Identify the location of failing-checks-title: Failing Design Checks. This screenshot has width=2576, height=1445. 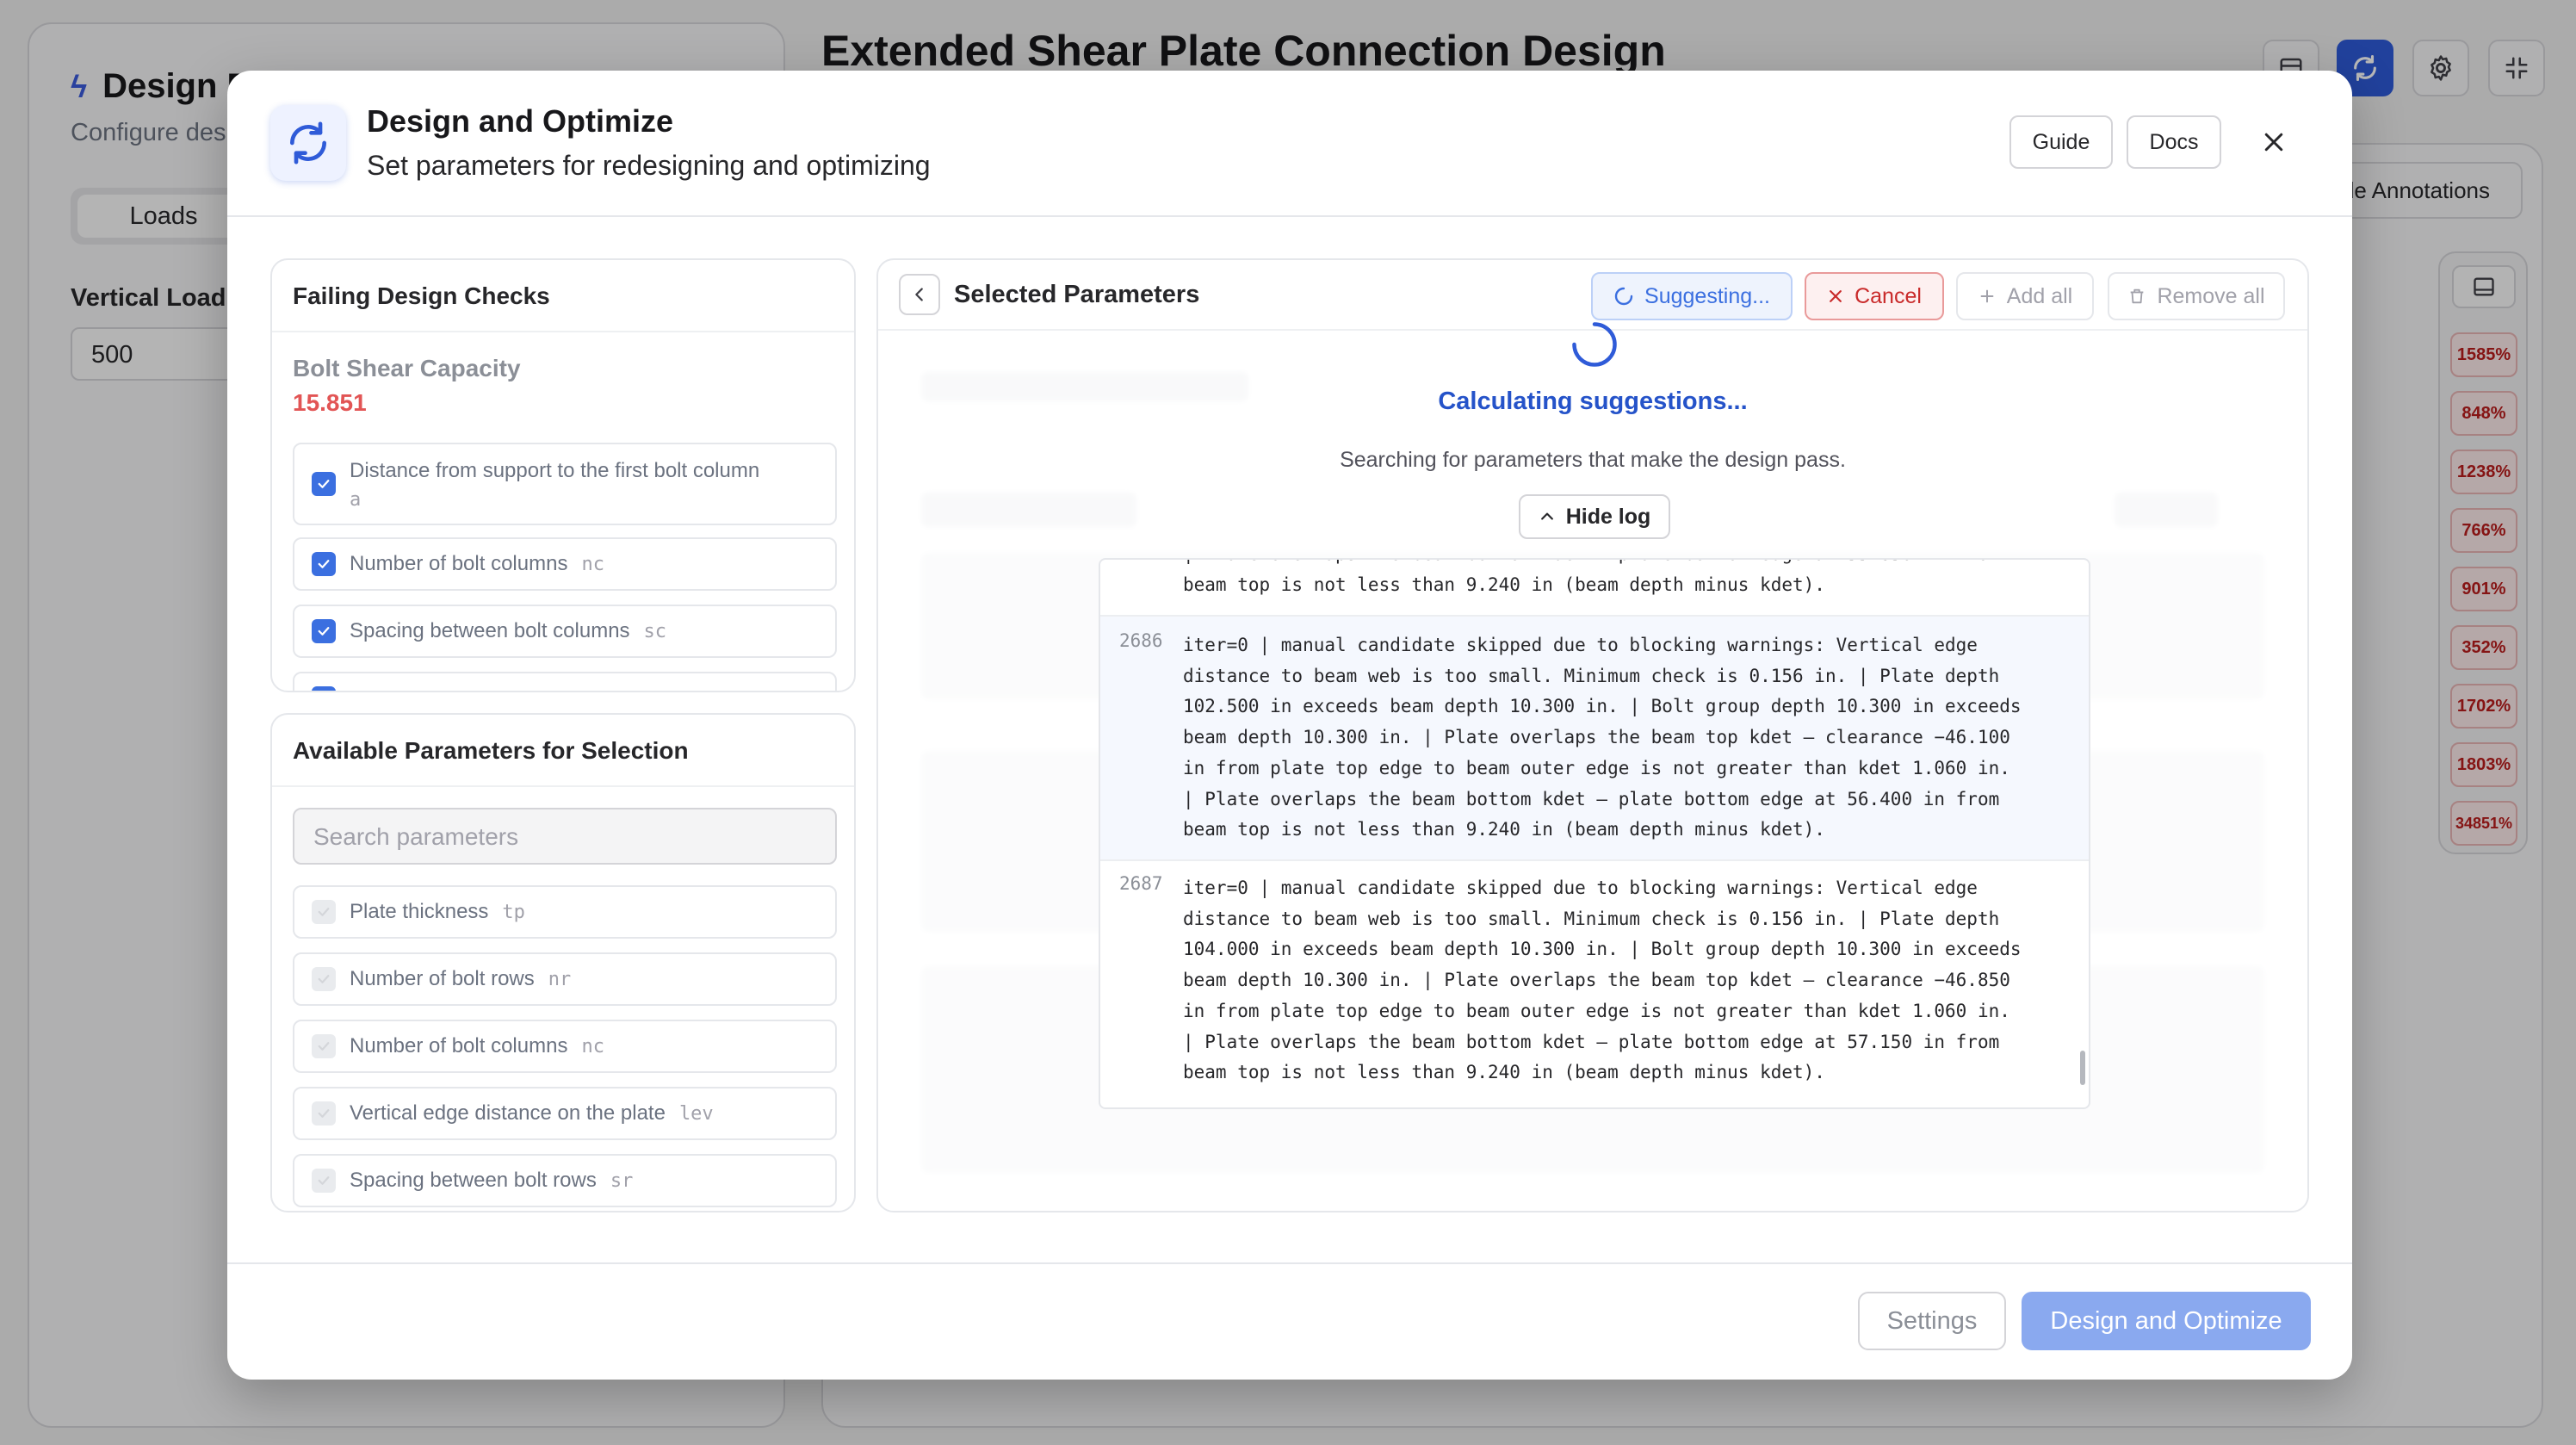
(563, 296).